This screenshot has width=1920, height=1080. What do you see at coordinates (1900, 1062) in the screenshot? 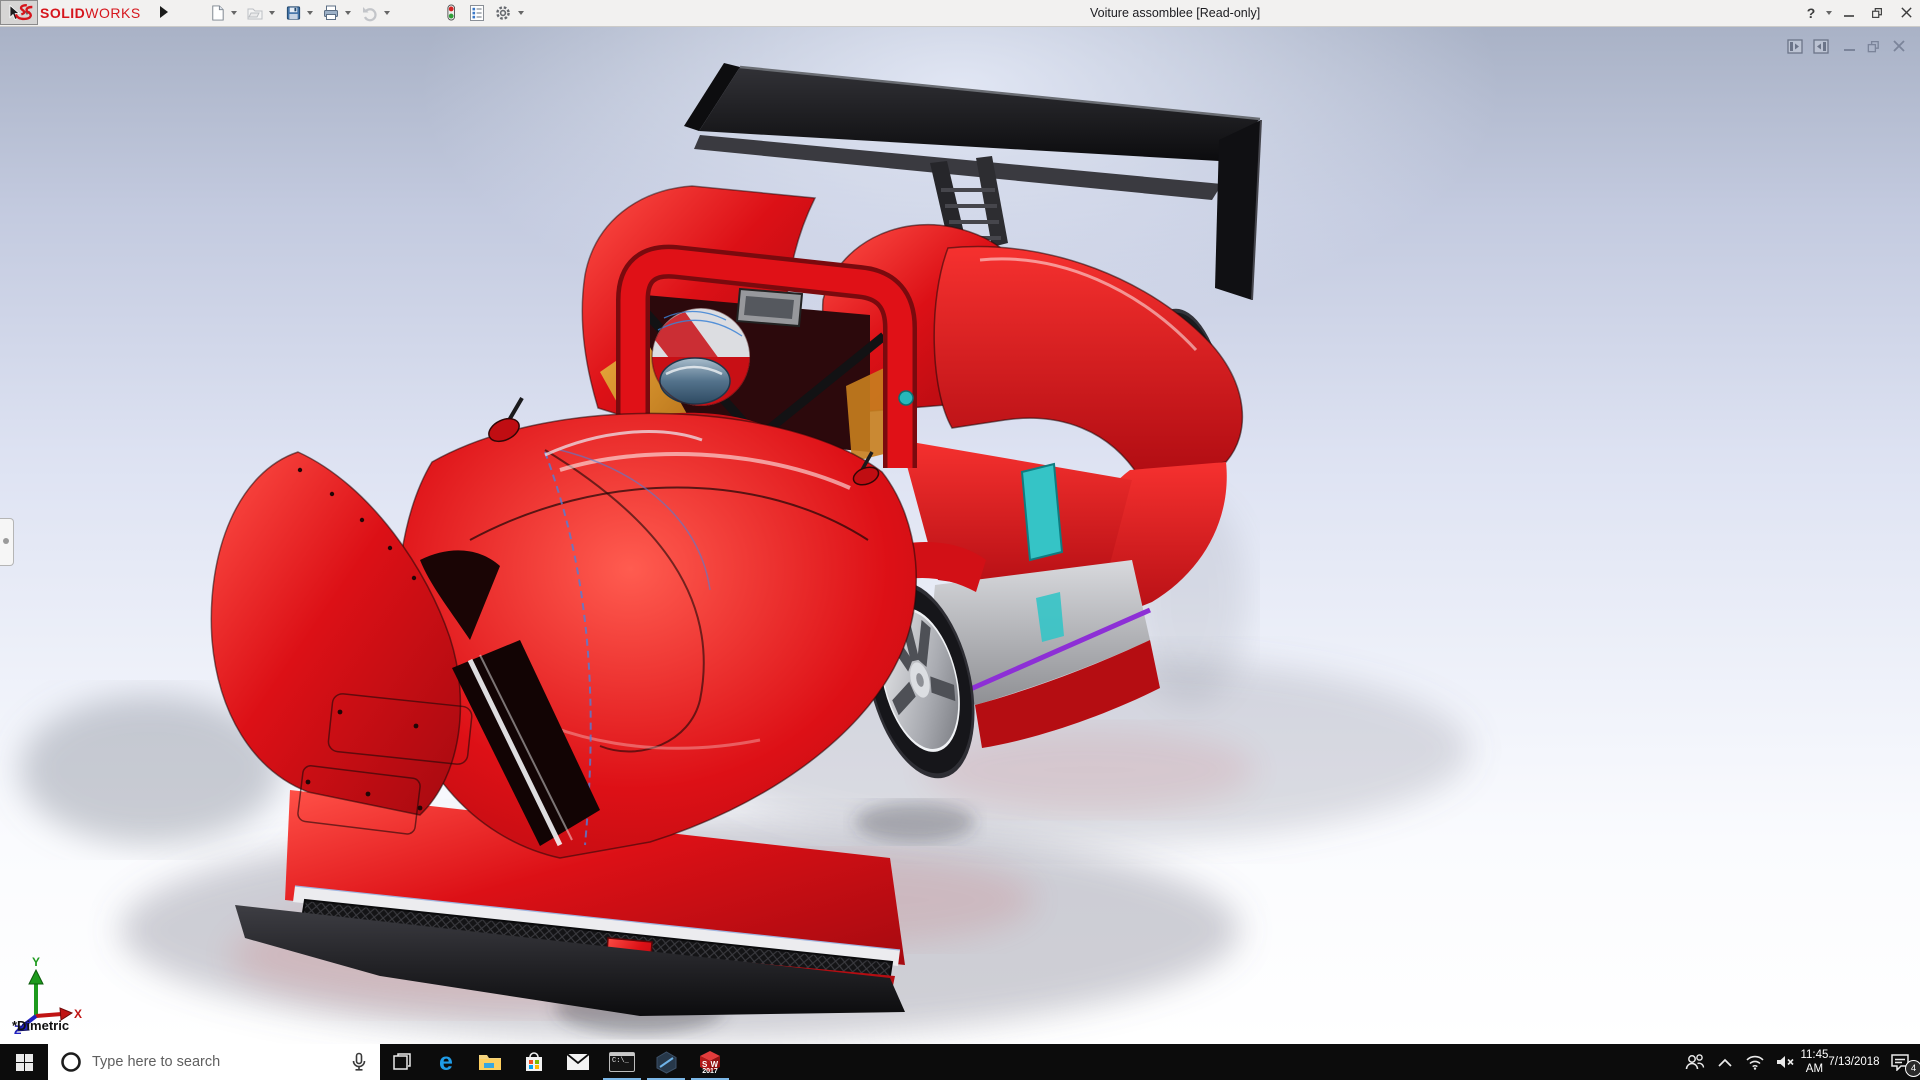
I see `action-center-button: 4` at bounding box center [1900, 1062].